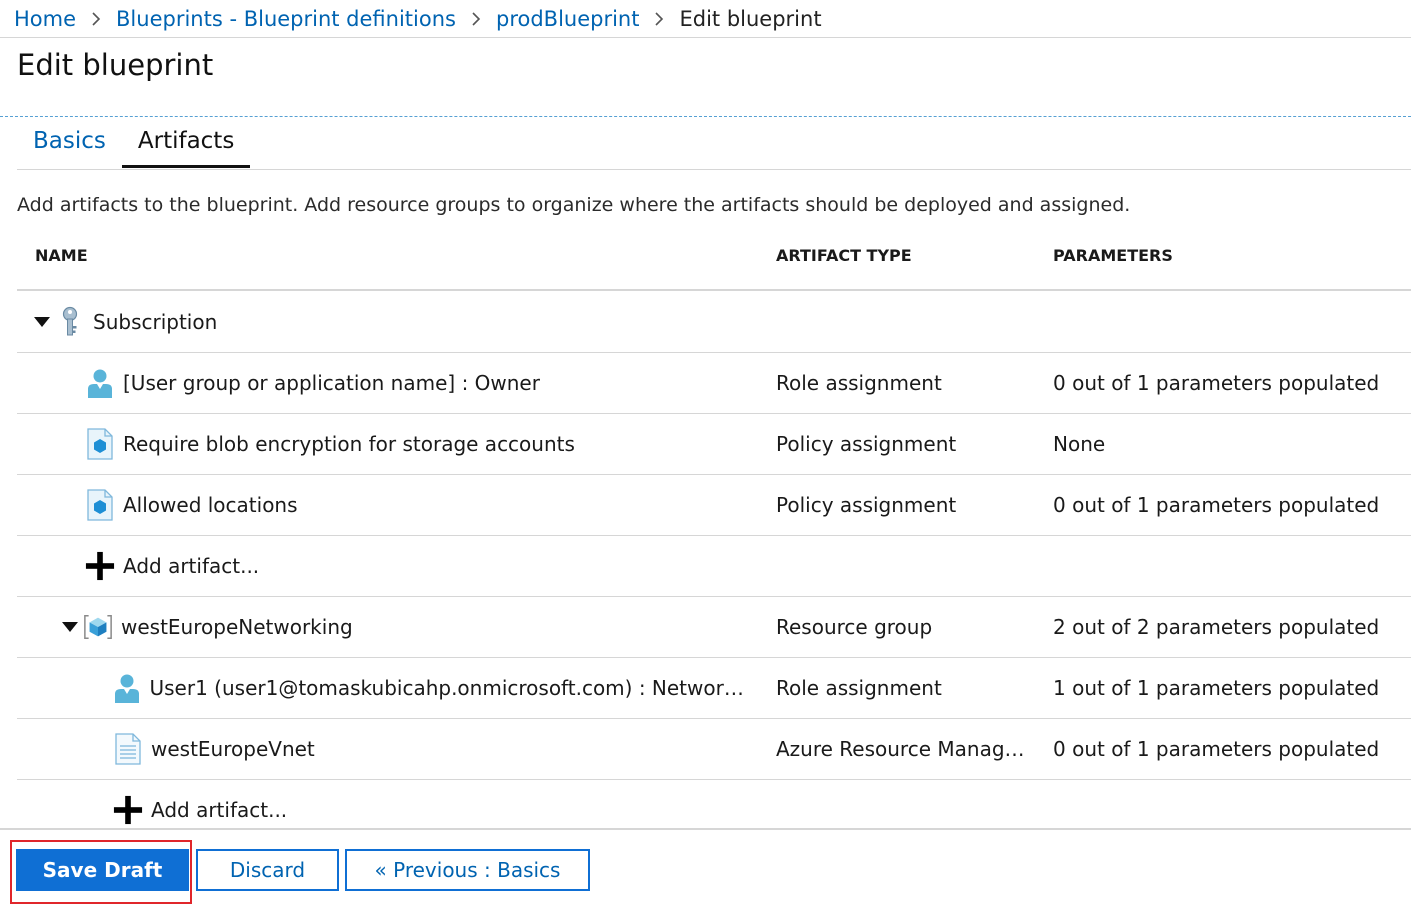 Image resolution: width=1411 pixels, height=907 pixels. What do you see at coordinates (61, 255) in the screenshot?
I see `column-header-name: NAME` at bounding box center [61, 255].